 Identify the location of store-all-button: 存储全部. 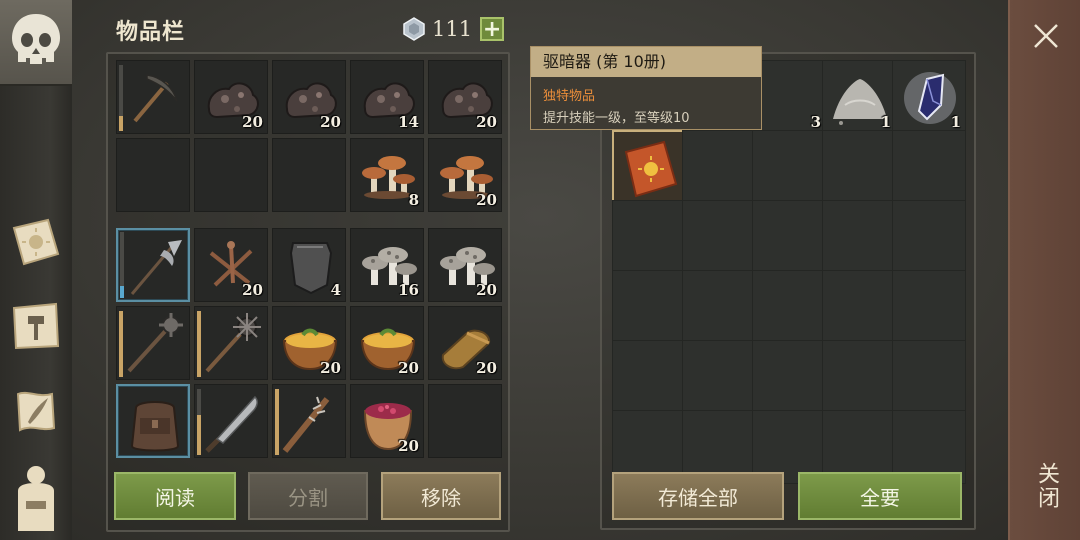
(698, 496).